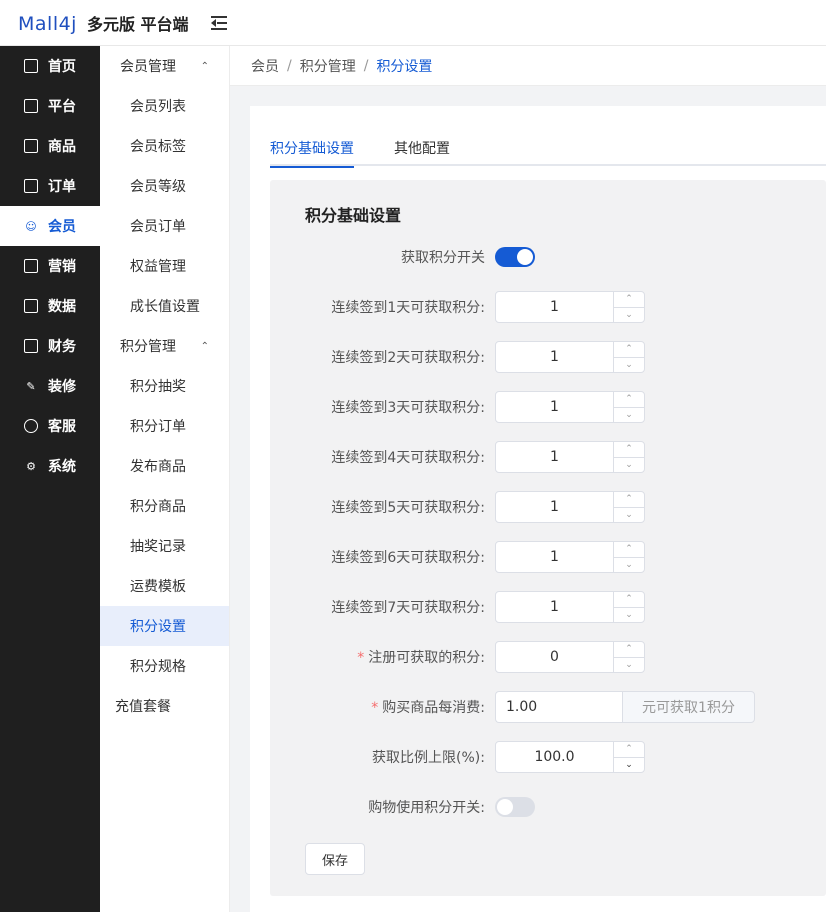 Image resolution: width=826 pixels, height=912 pixels. Describe the element at coordinates (62, 307) in the screenshot. I see `nav-label: 数据` at that location.